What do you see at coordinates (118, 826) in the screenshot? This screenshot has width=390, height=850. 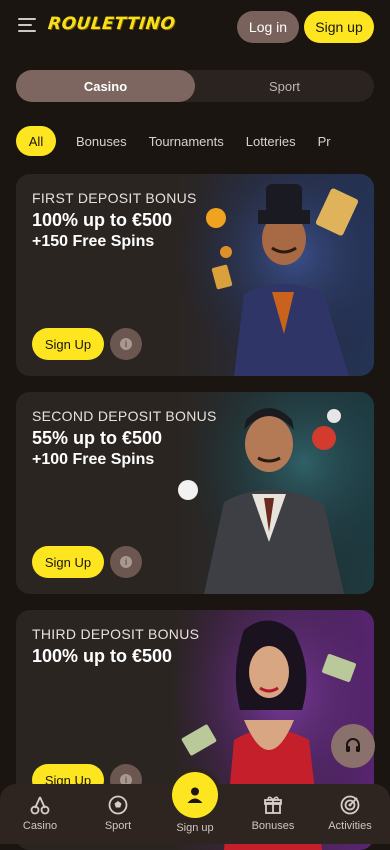 I see `nav-label: Sport` at bounding box center [118, 826].